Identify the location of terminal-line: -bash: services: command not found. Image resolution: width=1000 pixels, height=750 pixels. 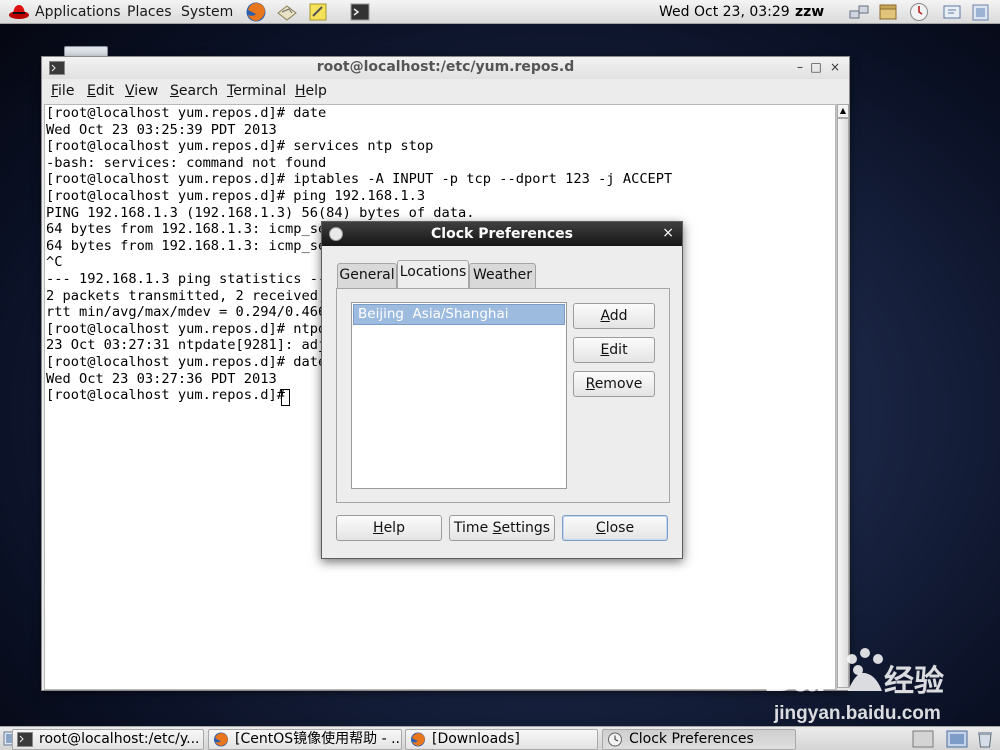
(186, 162).